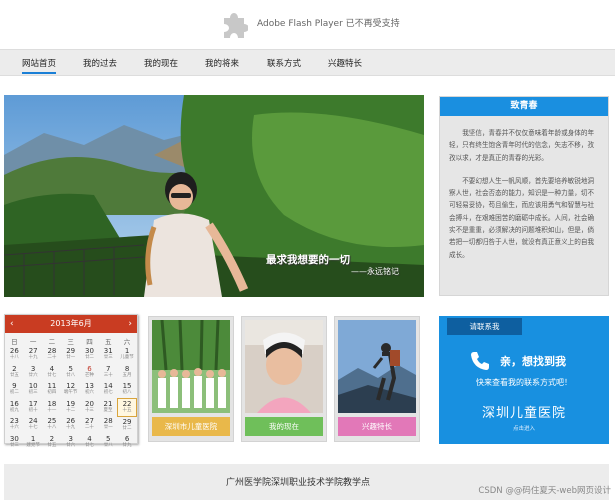  I want to click on calendar-day: 11 初四, so click(52, 390).